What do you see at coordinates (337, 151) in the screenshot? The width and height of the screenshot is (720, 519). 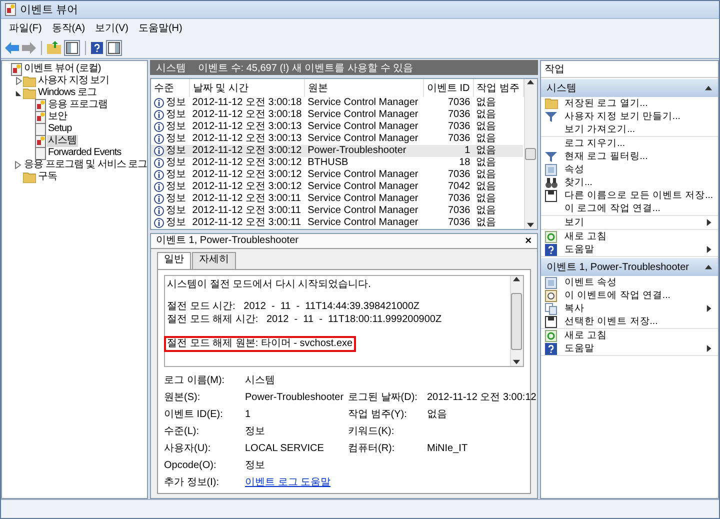 I see `event-row: 정보 2012-11-12 오전 3:00:12 Power-Troubleshooter 1 없음` at bounding box center [337, 151].